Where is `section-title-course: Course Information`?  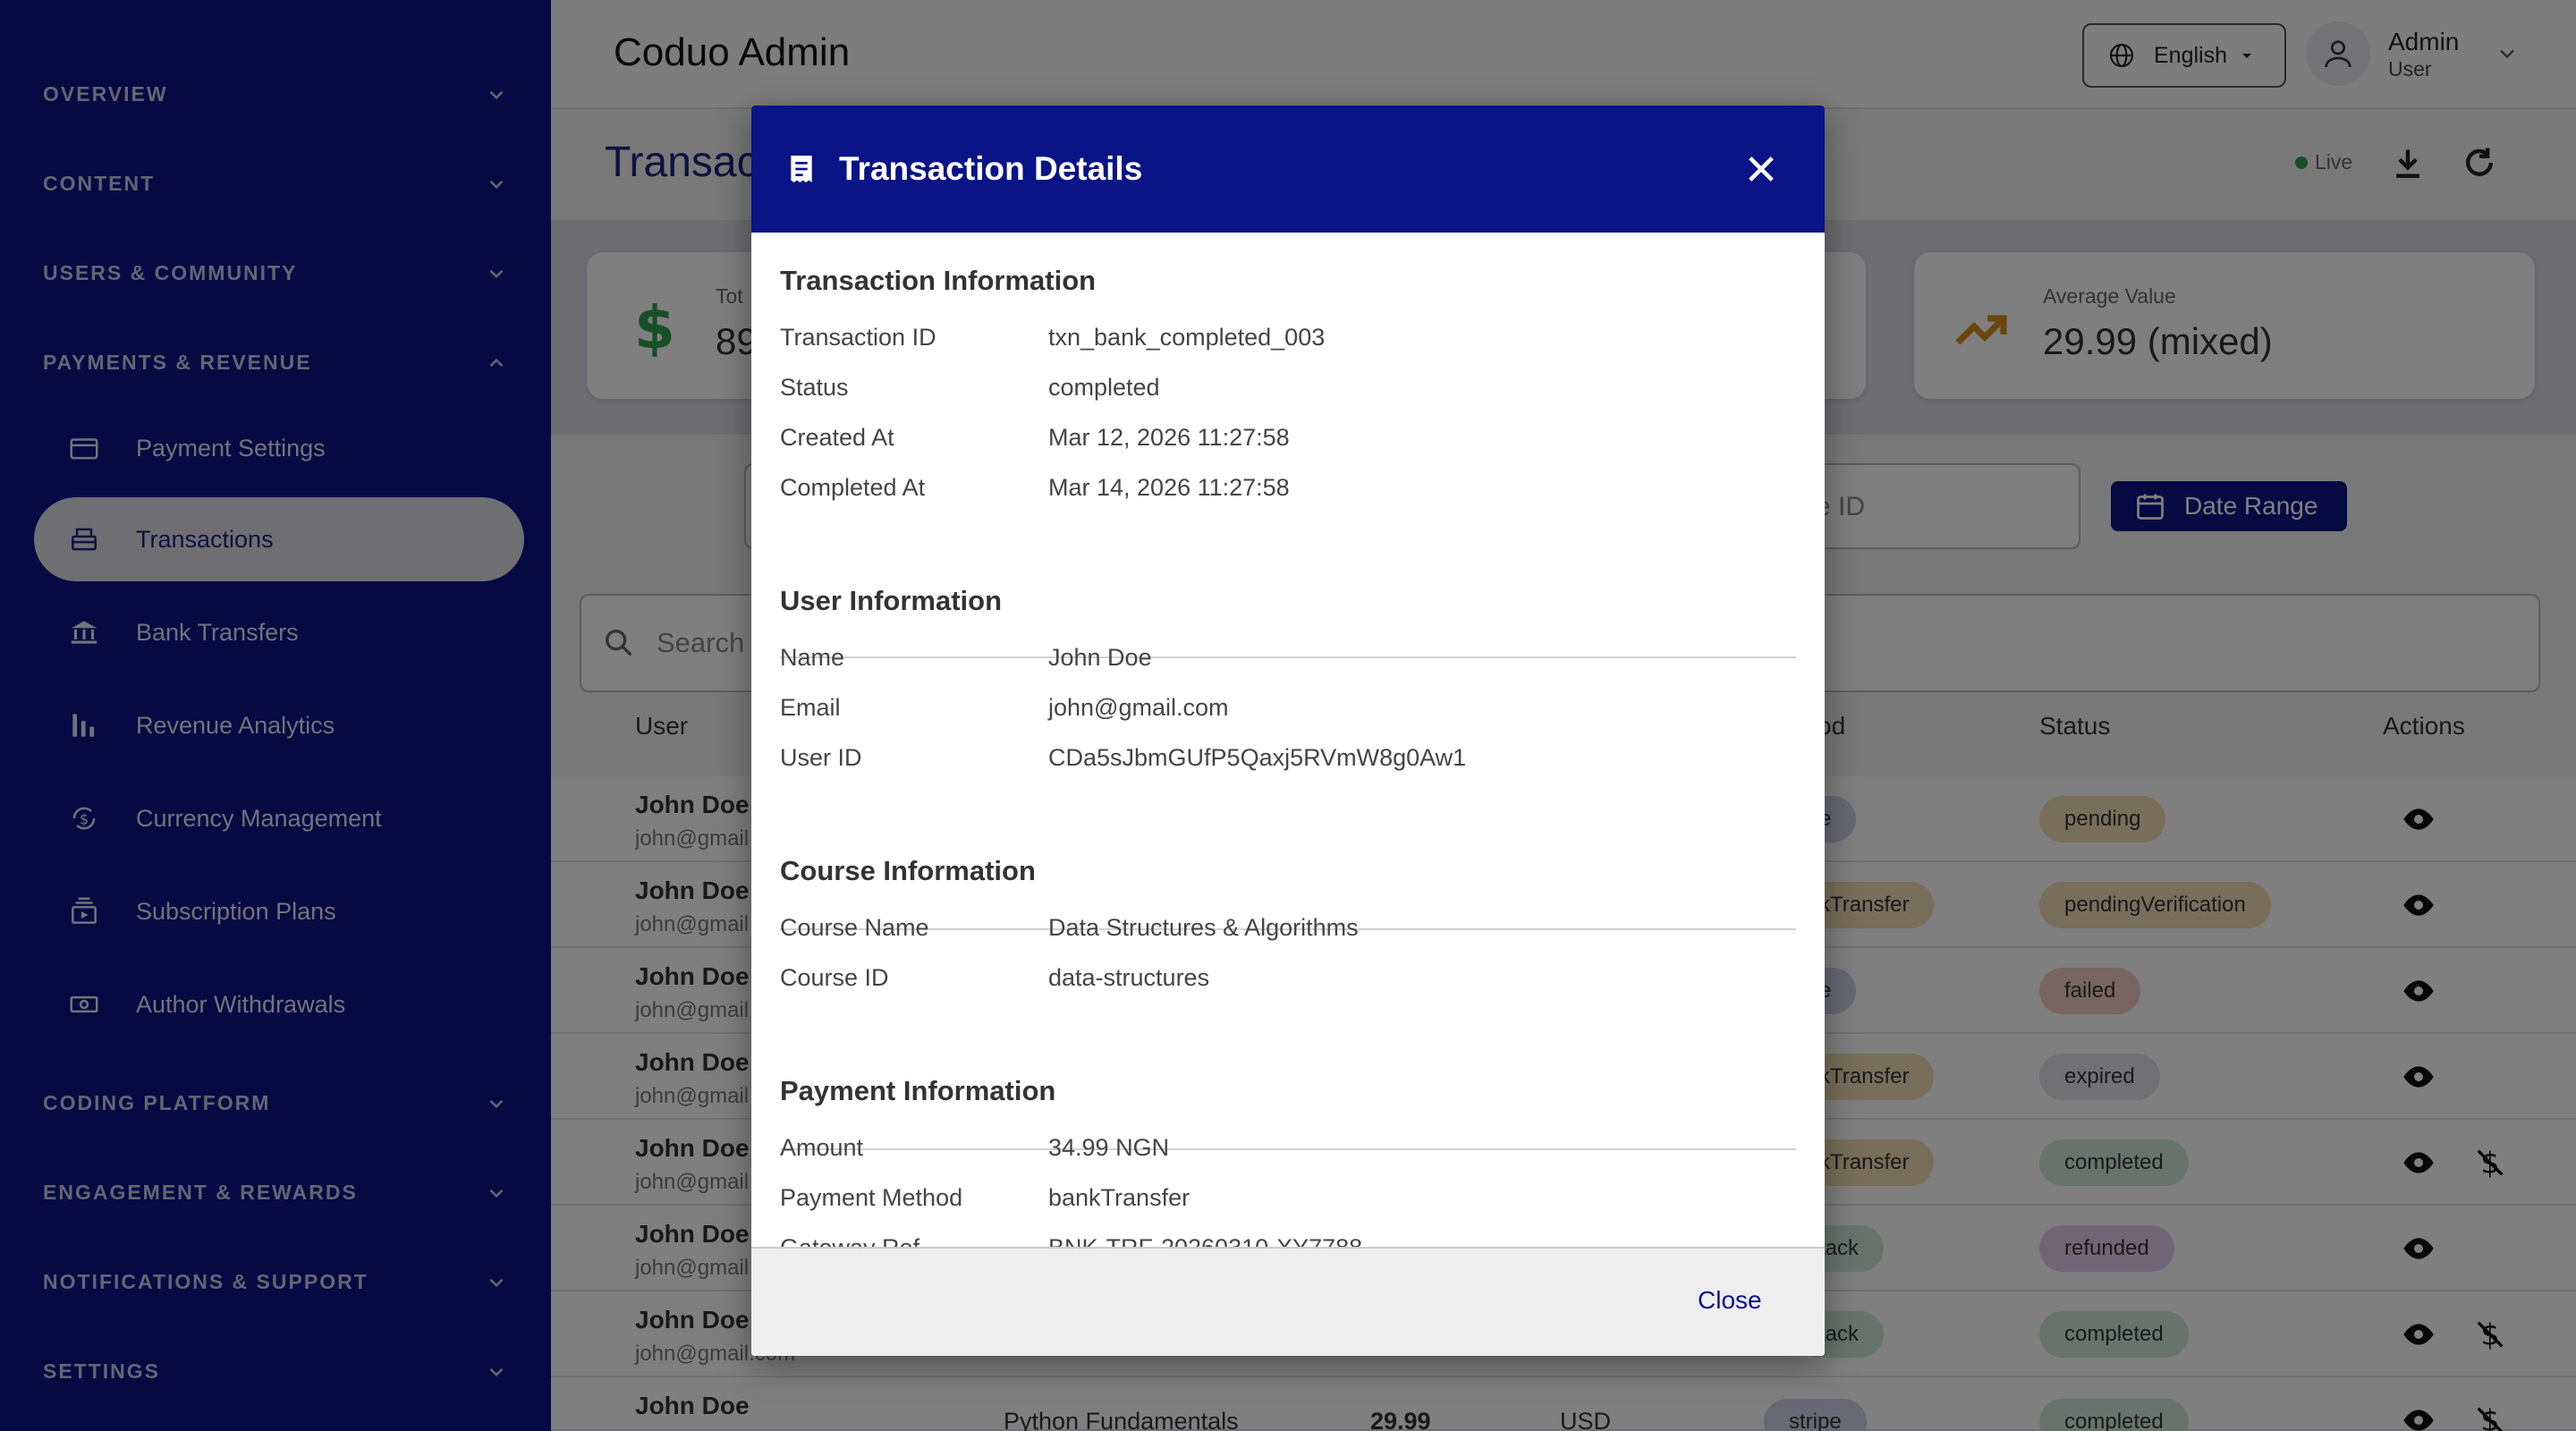 section-title-course: Course Information is located at coordinates (908, 871).